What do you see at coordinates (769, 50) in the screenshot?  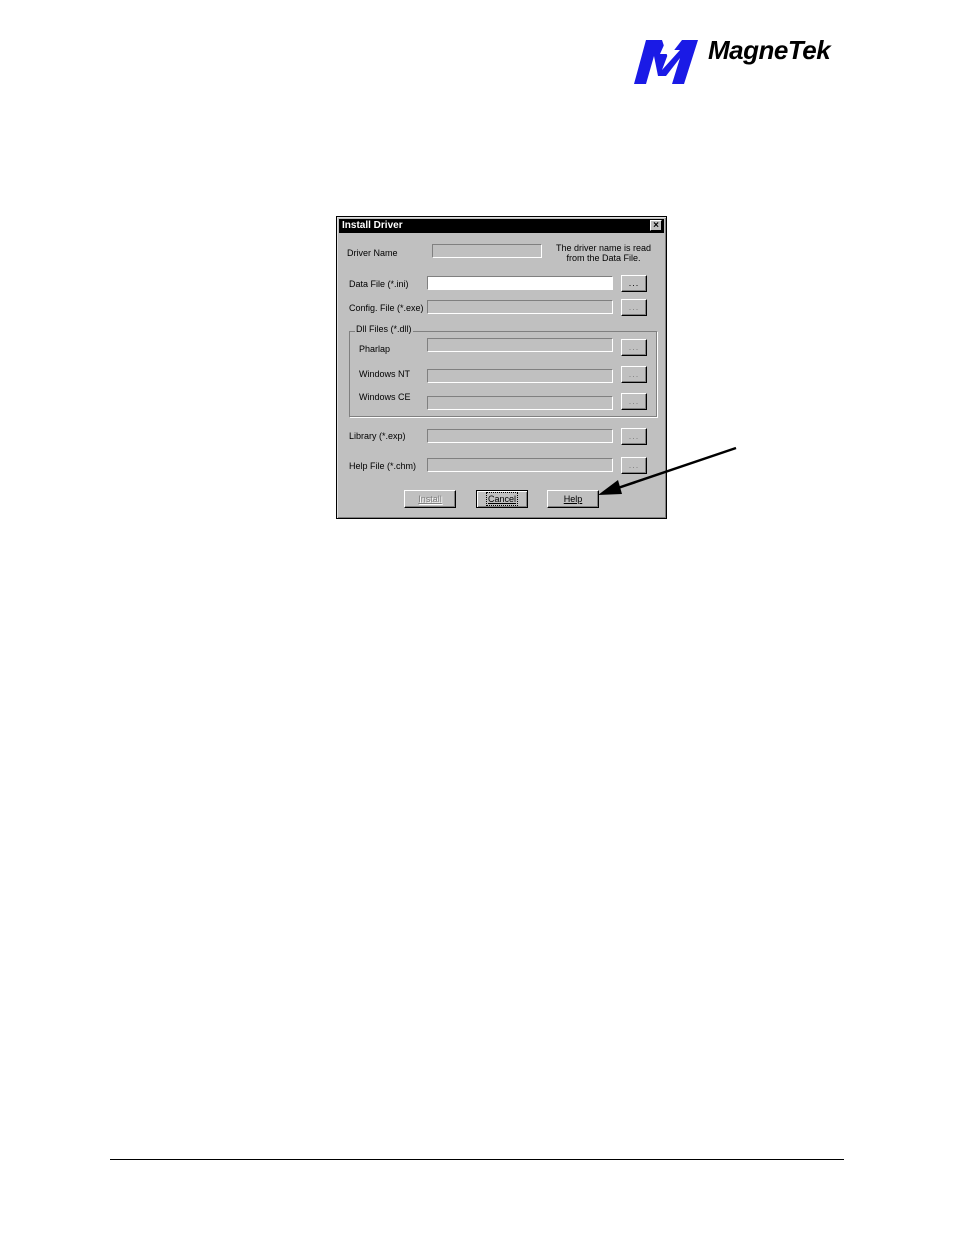 I see `logo-wordmark: MagneTek` at bounding box center [769, 50].